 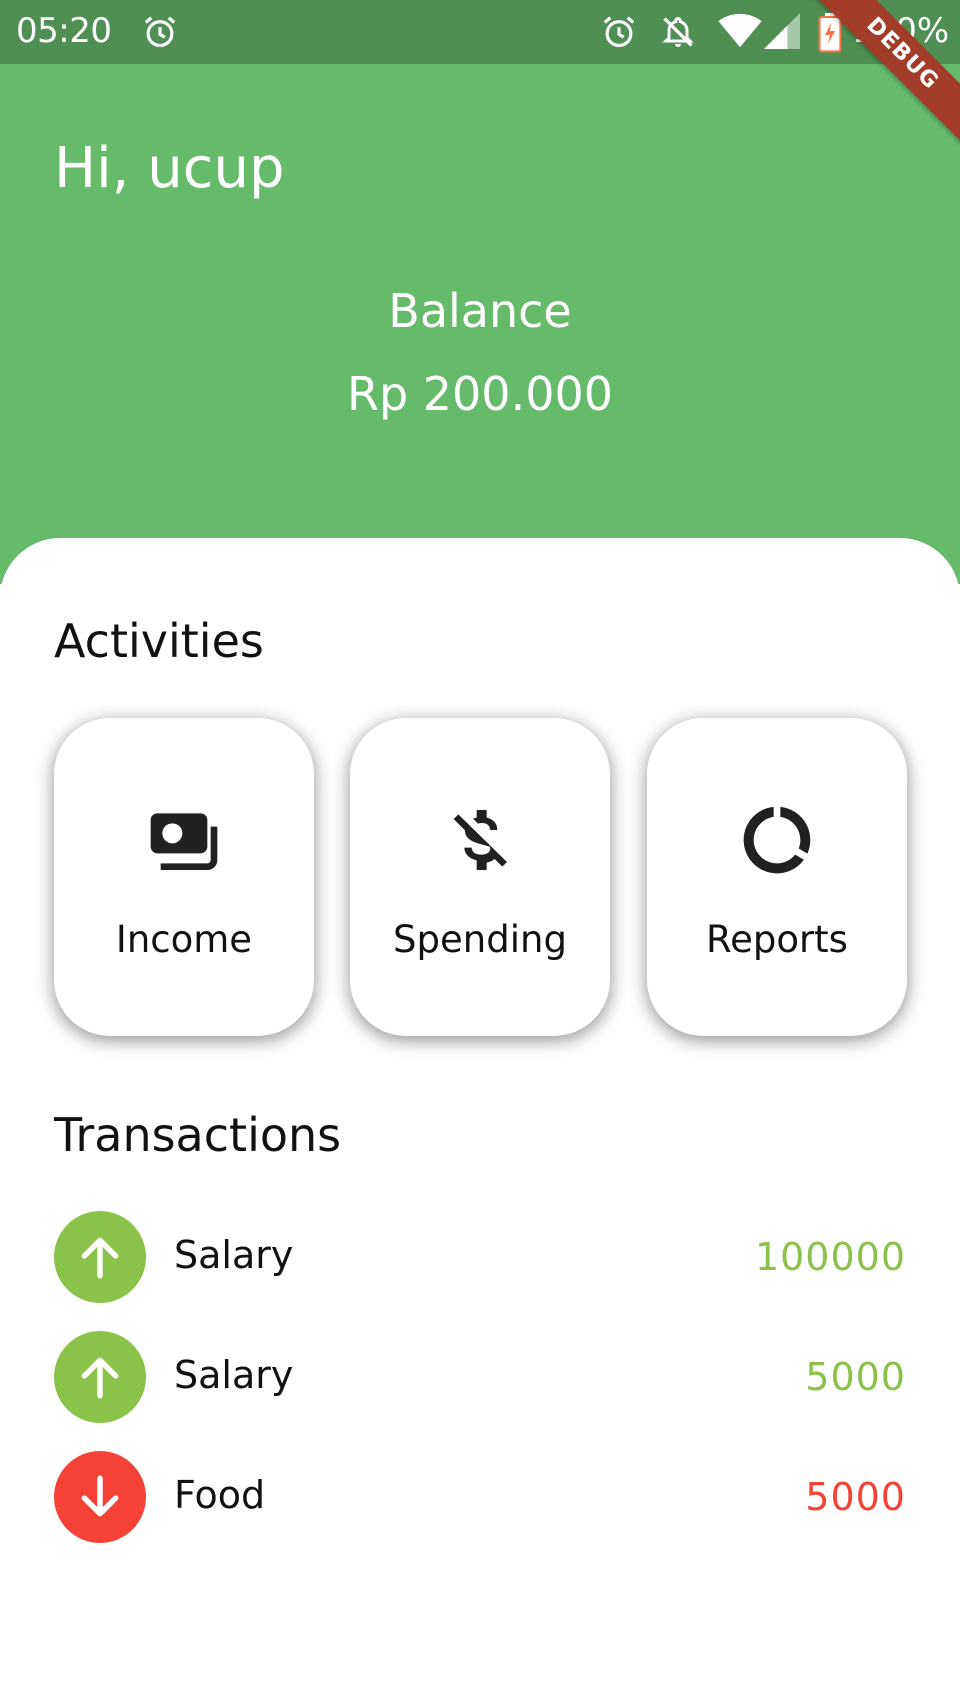 What do you see at coordinates (159, 641) in the screenshot?
I see `activities-title: Activities` at bounding box center [159, 641].